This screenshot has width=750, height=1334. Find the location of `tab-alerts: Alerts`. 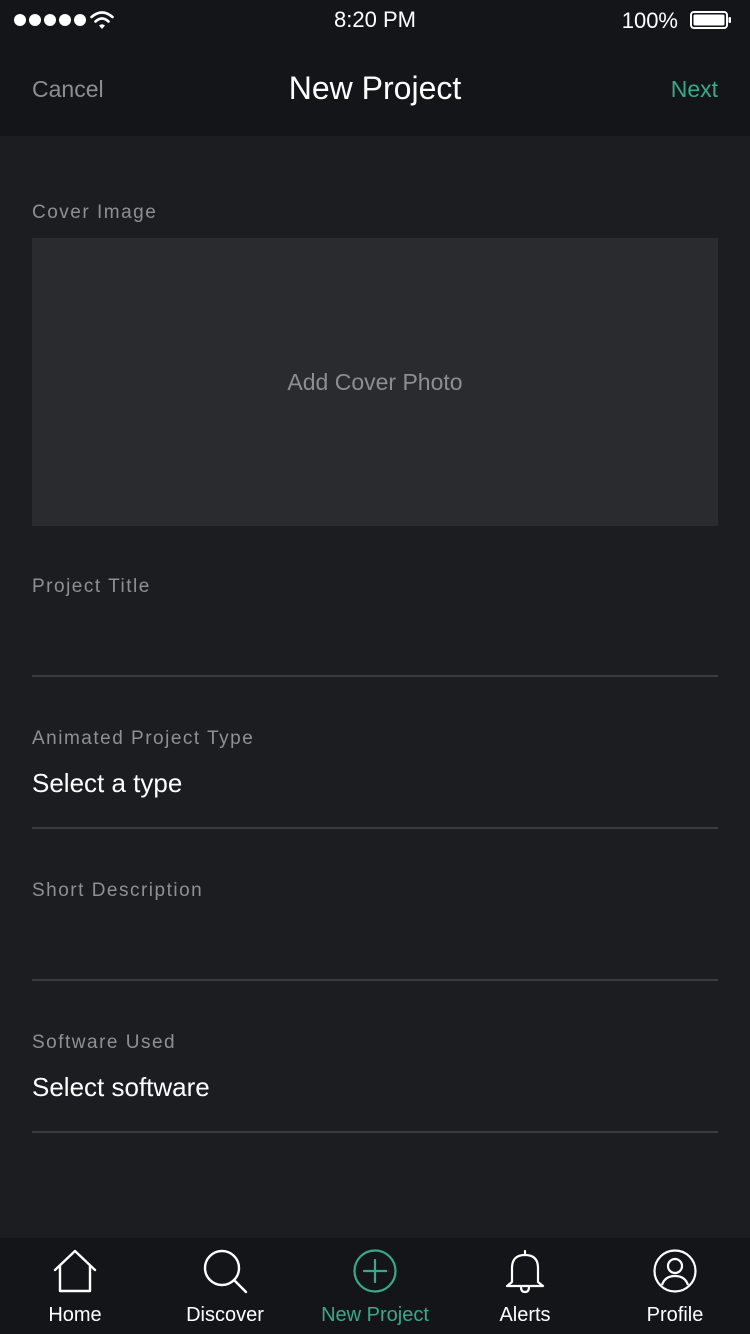

tab-alerts: Alerts is located at coordinates (525, 1286).